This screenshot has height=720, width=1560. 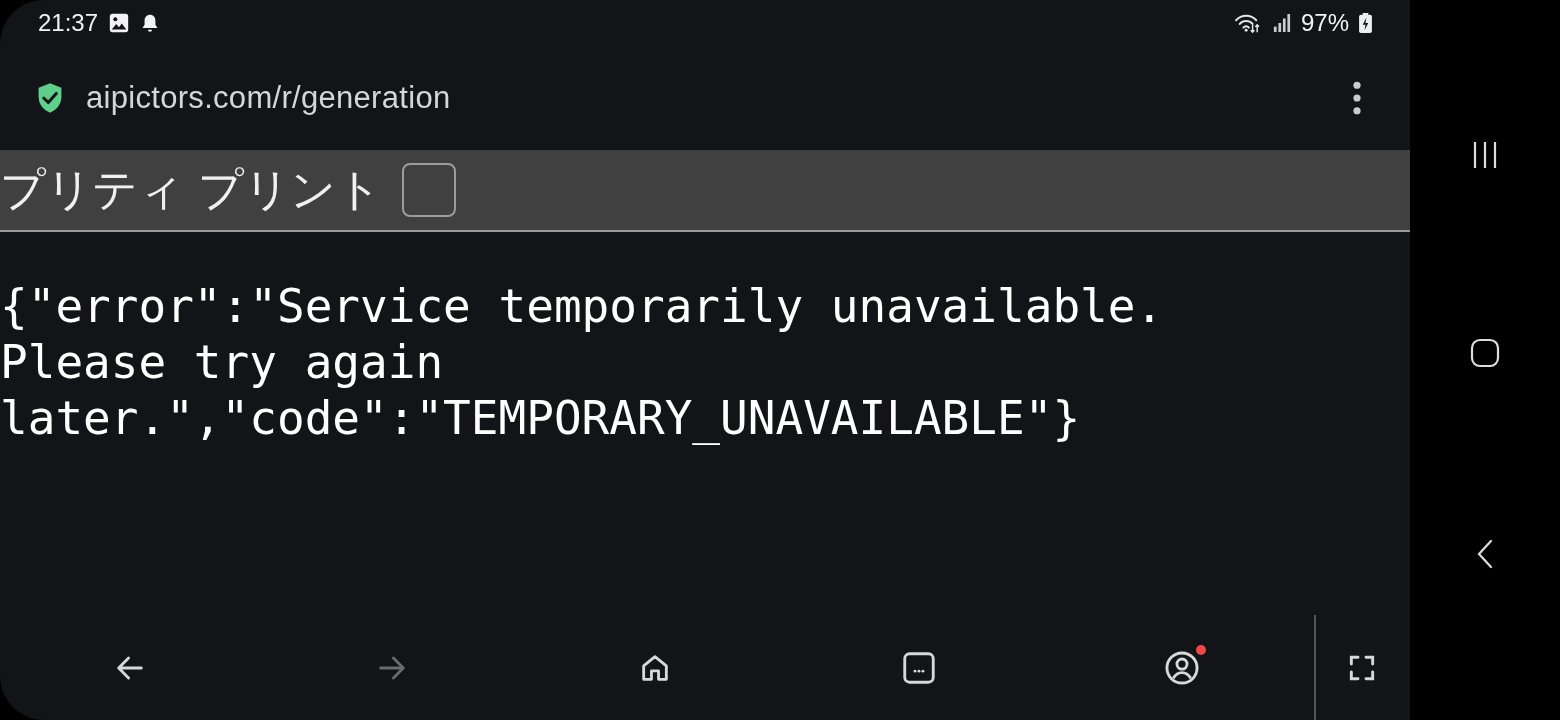 I want to click on vertical-dots-icon, so click(x=1357, y=97).